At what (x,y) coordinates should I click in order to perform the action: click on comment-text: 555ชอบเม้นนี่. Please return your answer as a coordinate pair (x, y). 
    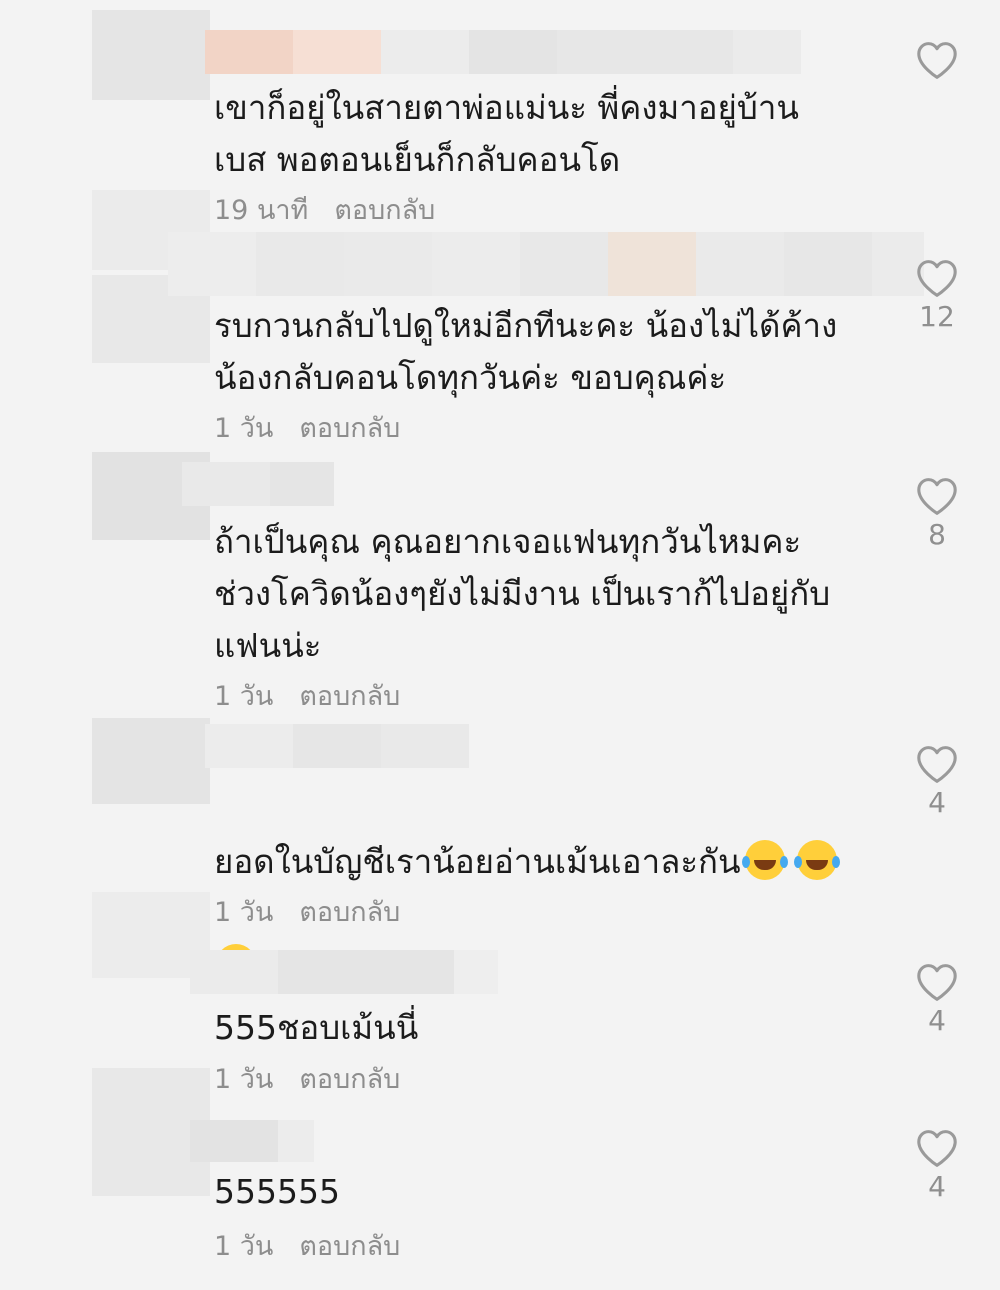
    Looking at the image, I should click on (316, 1027).